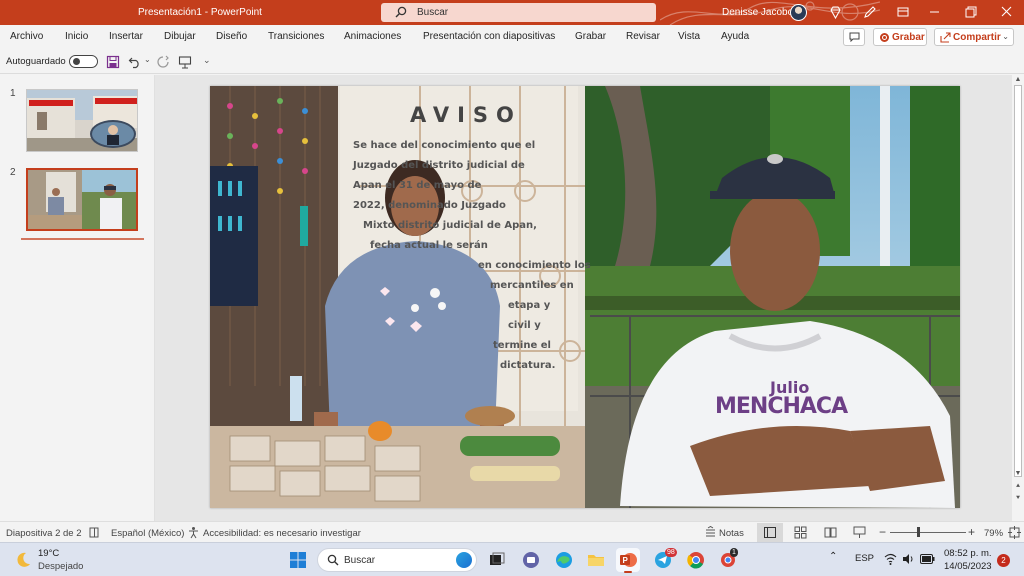 The width and height of the screenshot is (1024, 576). Describe the element at coordinates (1018, 281) in the screenshot. I see `scrollbar-thumb` at that location.